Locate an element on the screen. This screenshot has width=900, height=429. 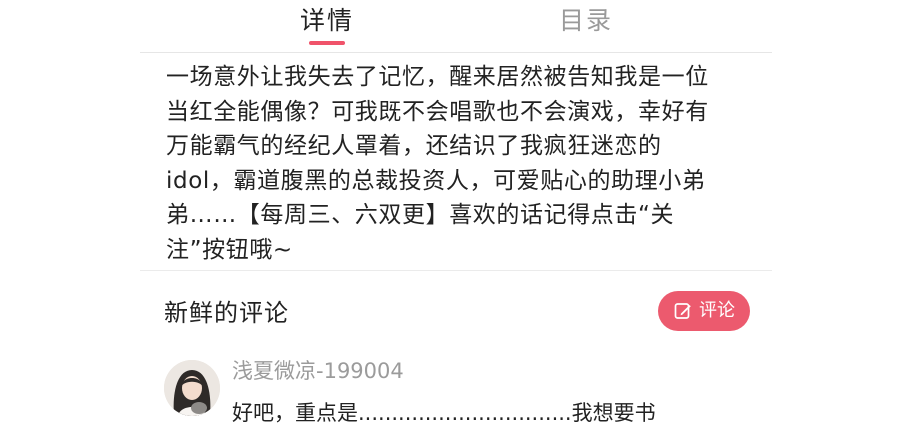
comment-username: 浅夏微凉-199004 is located at coordinates (318, 371).